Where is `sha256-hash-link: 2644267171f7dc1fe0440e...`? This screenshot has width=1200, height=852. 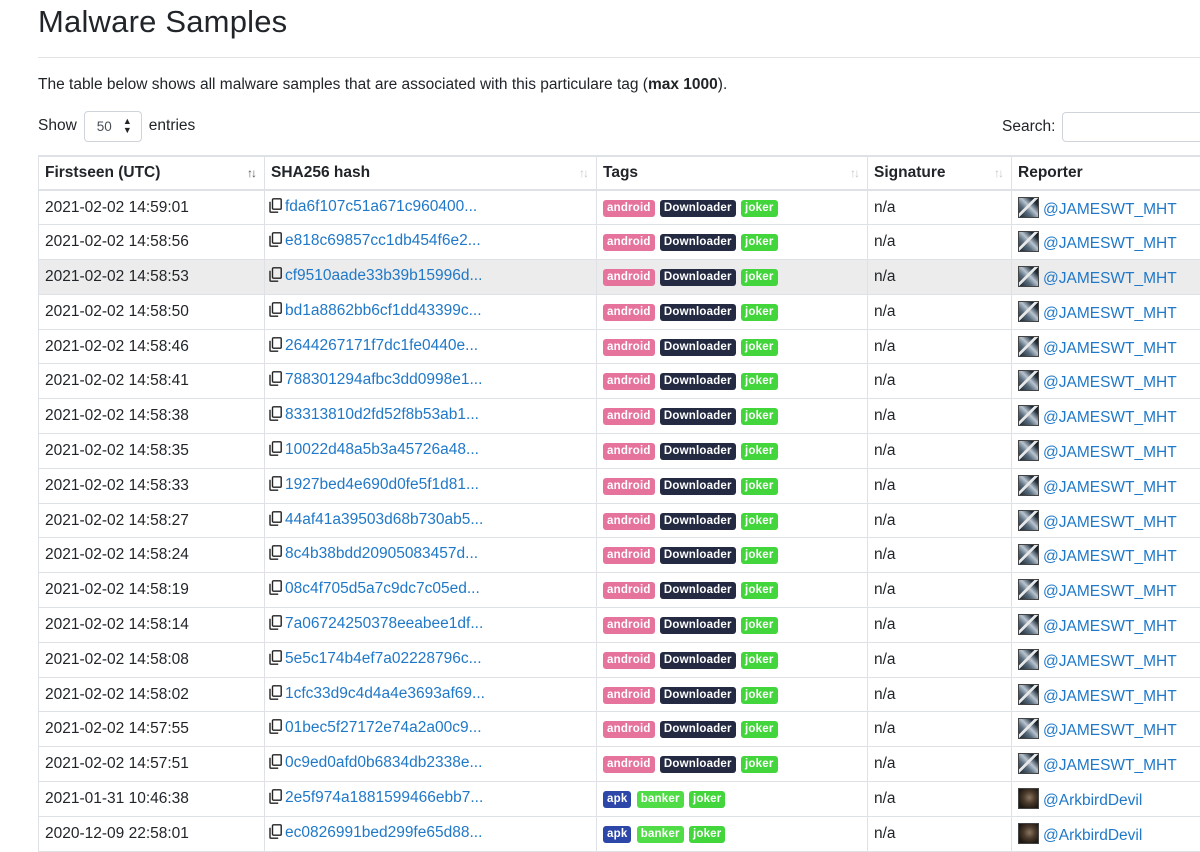 sha256-hash-link: 2644267171f7dc1fe0440e... is located at coordinates (381, 345).